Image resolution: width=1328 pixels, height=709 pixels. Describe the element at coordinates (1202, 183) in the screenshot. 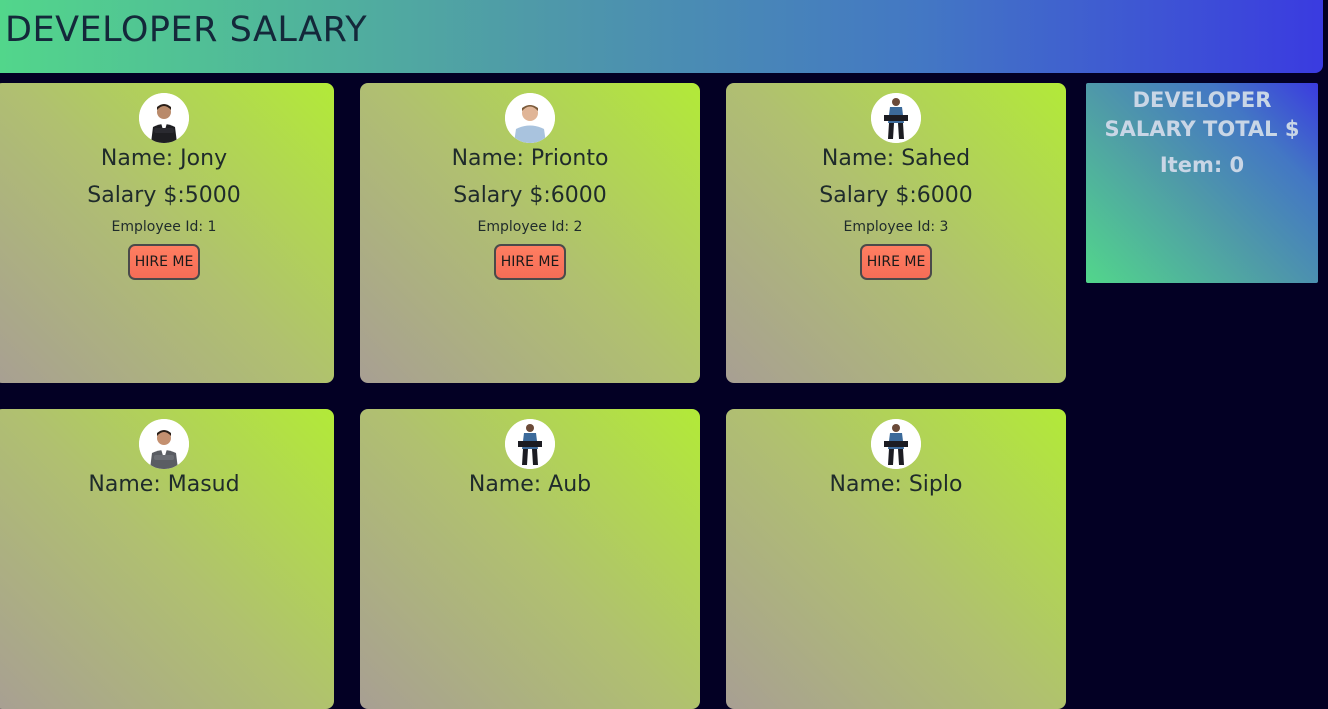

I see `salary-summary-panel: DEVELOPER SALARY TOTAL $ Item: 0` at that location.